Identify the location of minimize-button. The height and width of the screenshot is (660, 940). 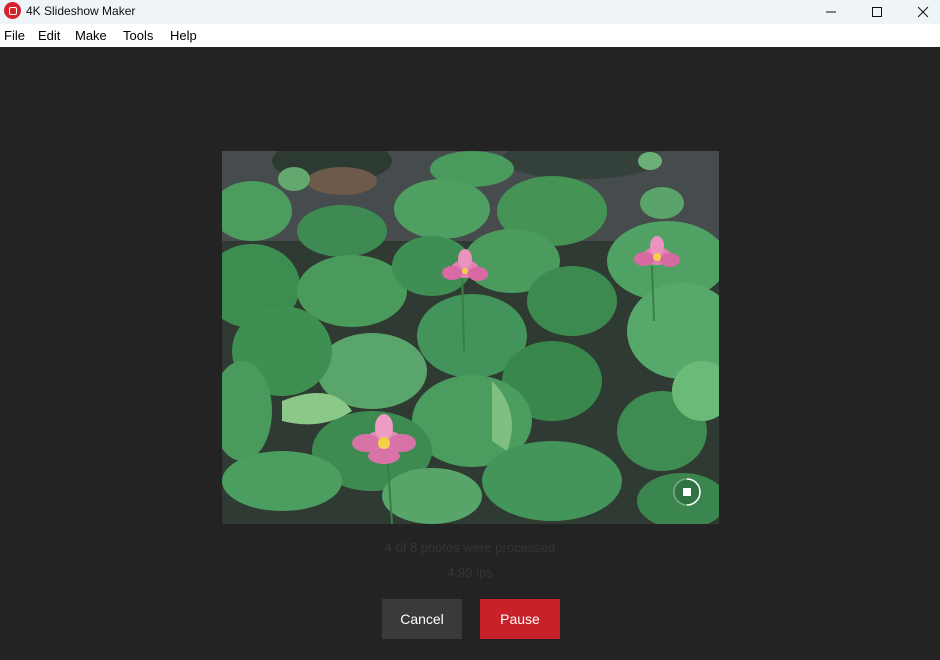
(831, 12).